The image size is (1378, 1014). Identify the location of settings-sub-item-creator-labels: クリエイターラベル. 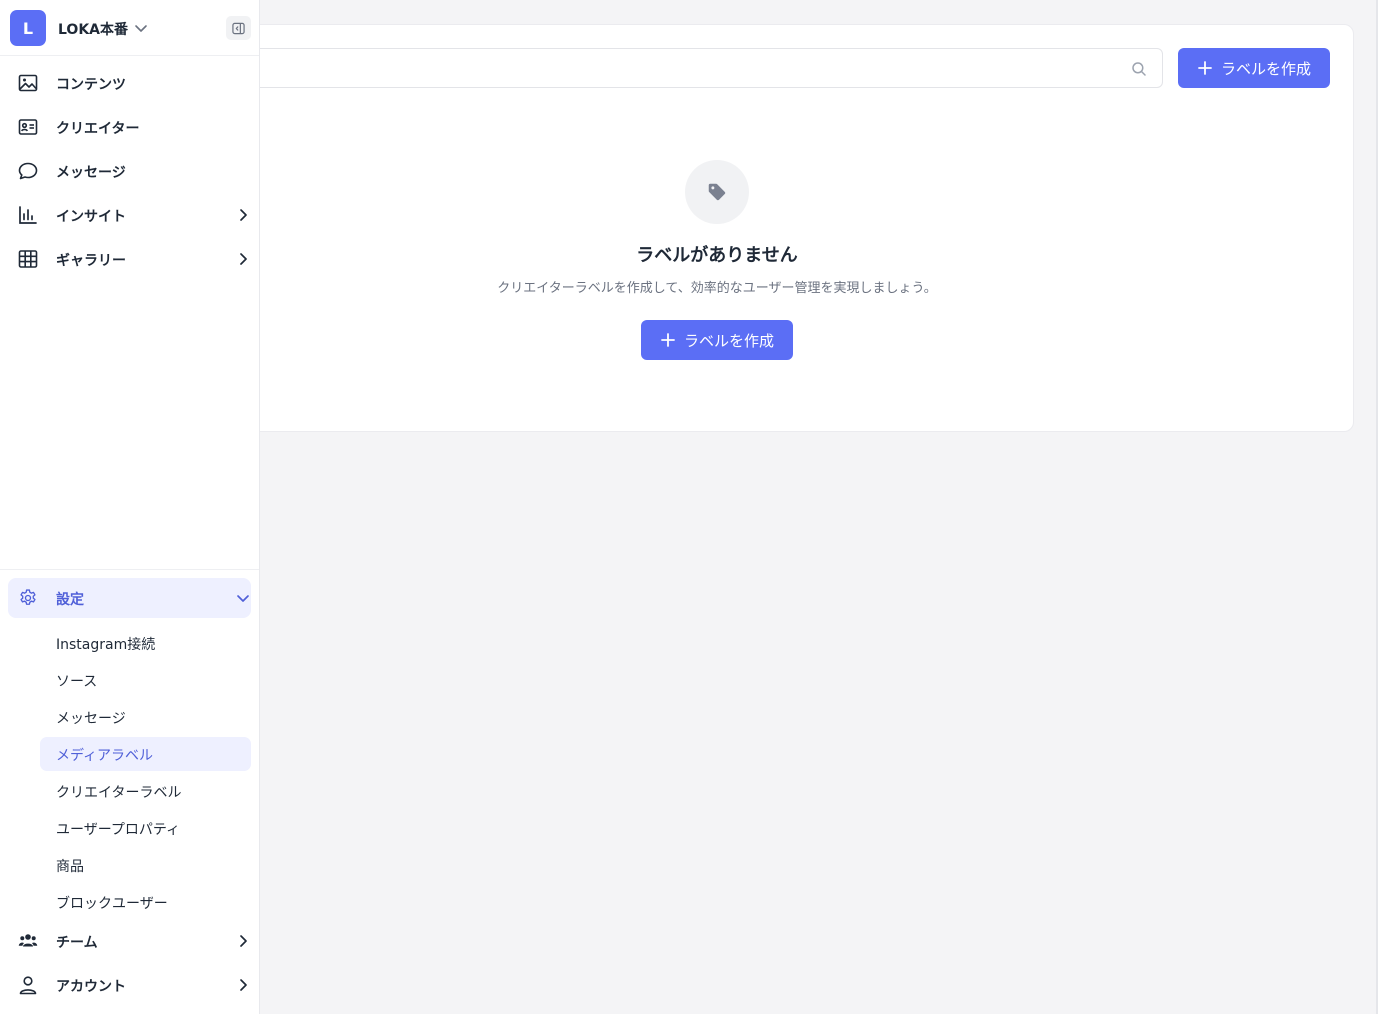
(145, 791).